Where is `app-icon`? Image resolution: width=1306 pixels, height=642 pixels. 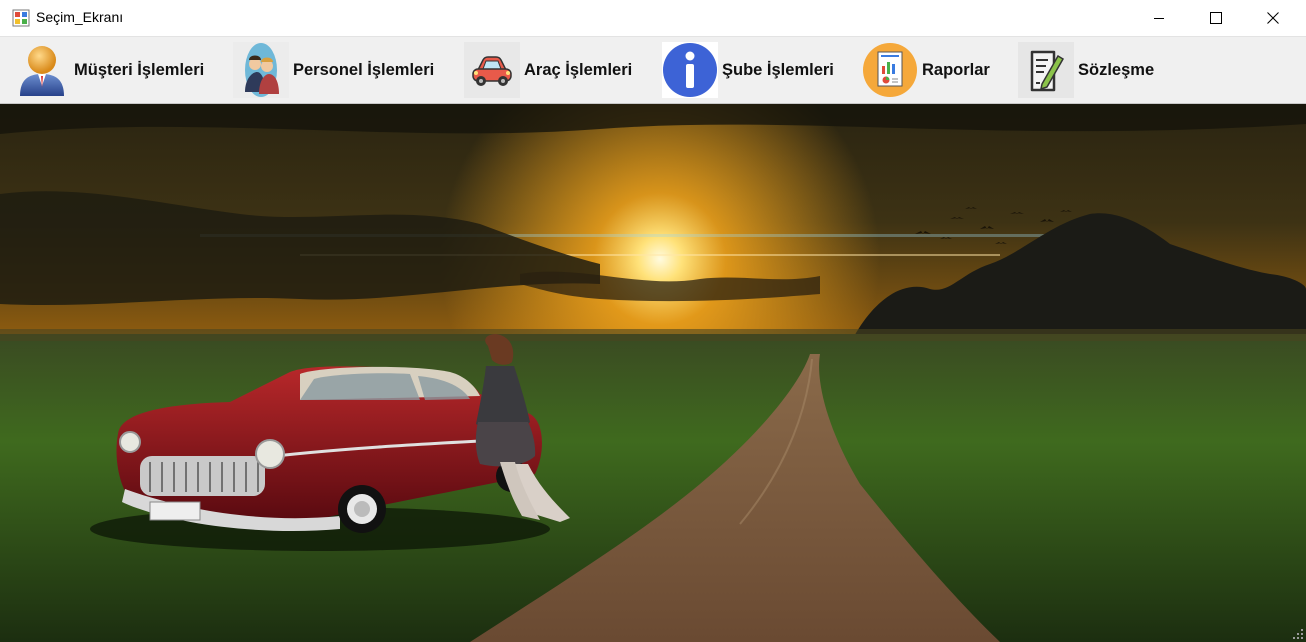 app-icon is located at coordinates (21, 18).